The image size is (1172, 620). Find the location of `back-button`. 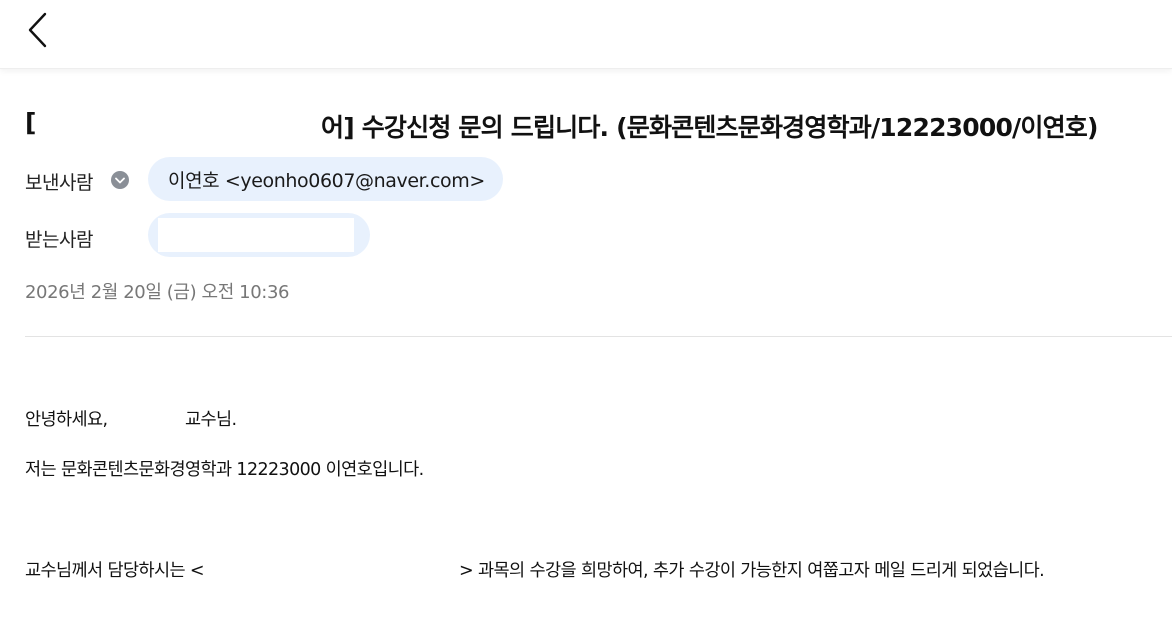

back-button is located at coordinates (38, 30).